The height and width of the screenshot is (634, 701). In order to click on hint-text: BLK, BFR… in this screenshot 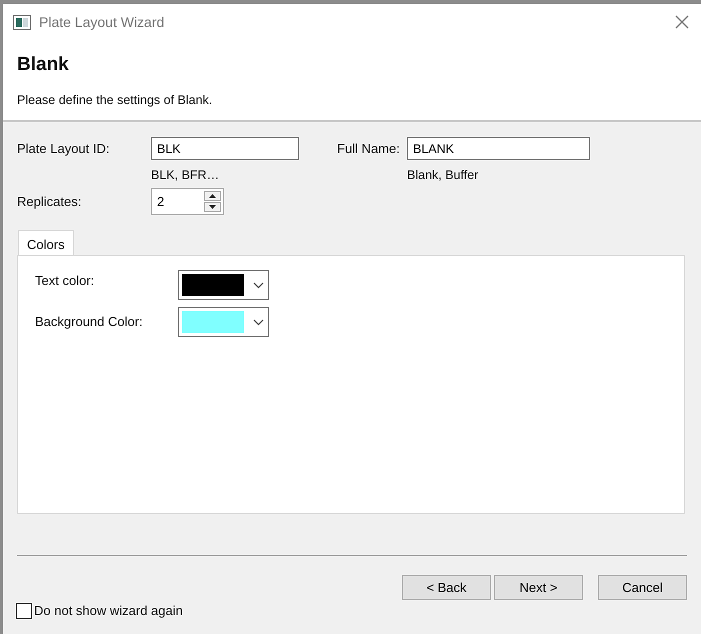, I will do `click(185, 175)`.